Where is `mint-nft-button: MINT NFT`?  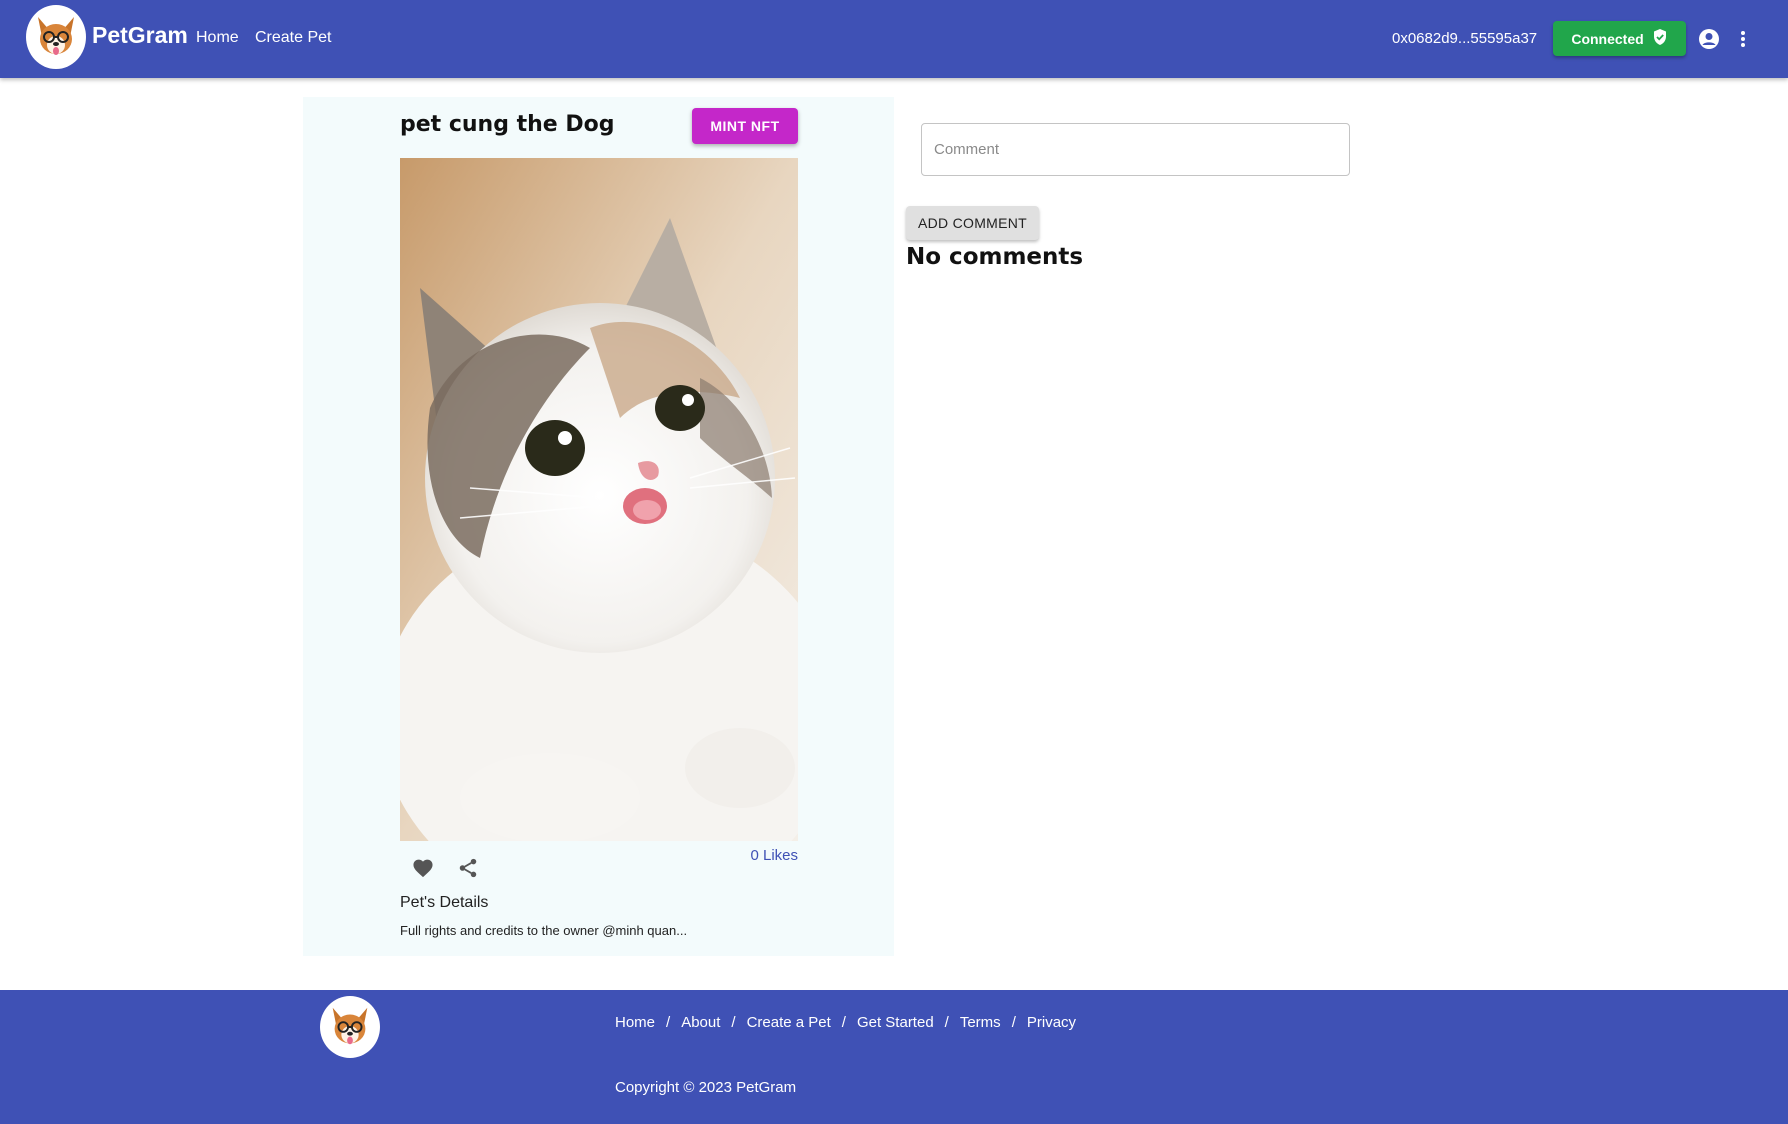 mint-nft-button: MINT NFT is located at coordinates (745, 126).